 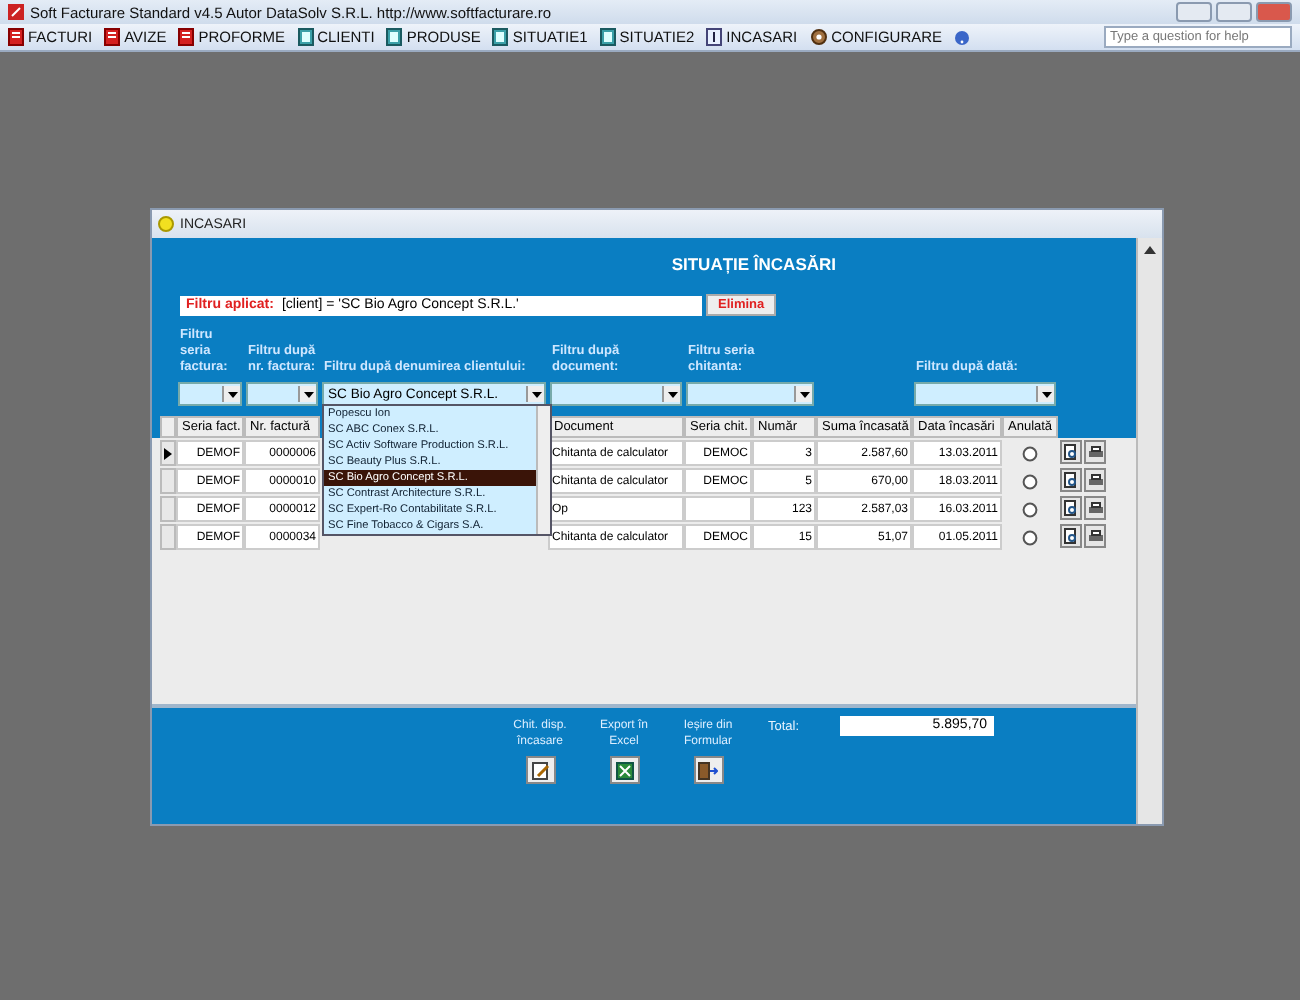 What do you see at coordinates (718, 509) in the screenshot?
I see `table-cell` at bounding box center [718, 509].